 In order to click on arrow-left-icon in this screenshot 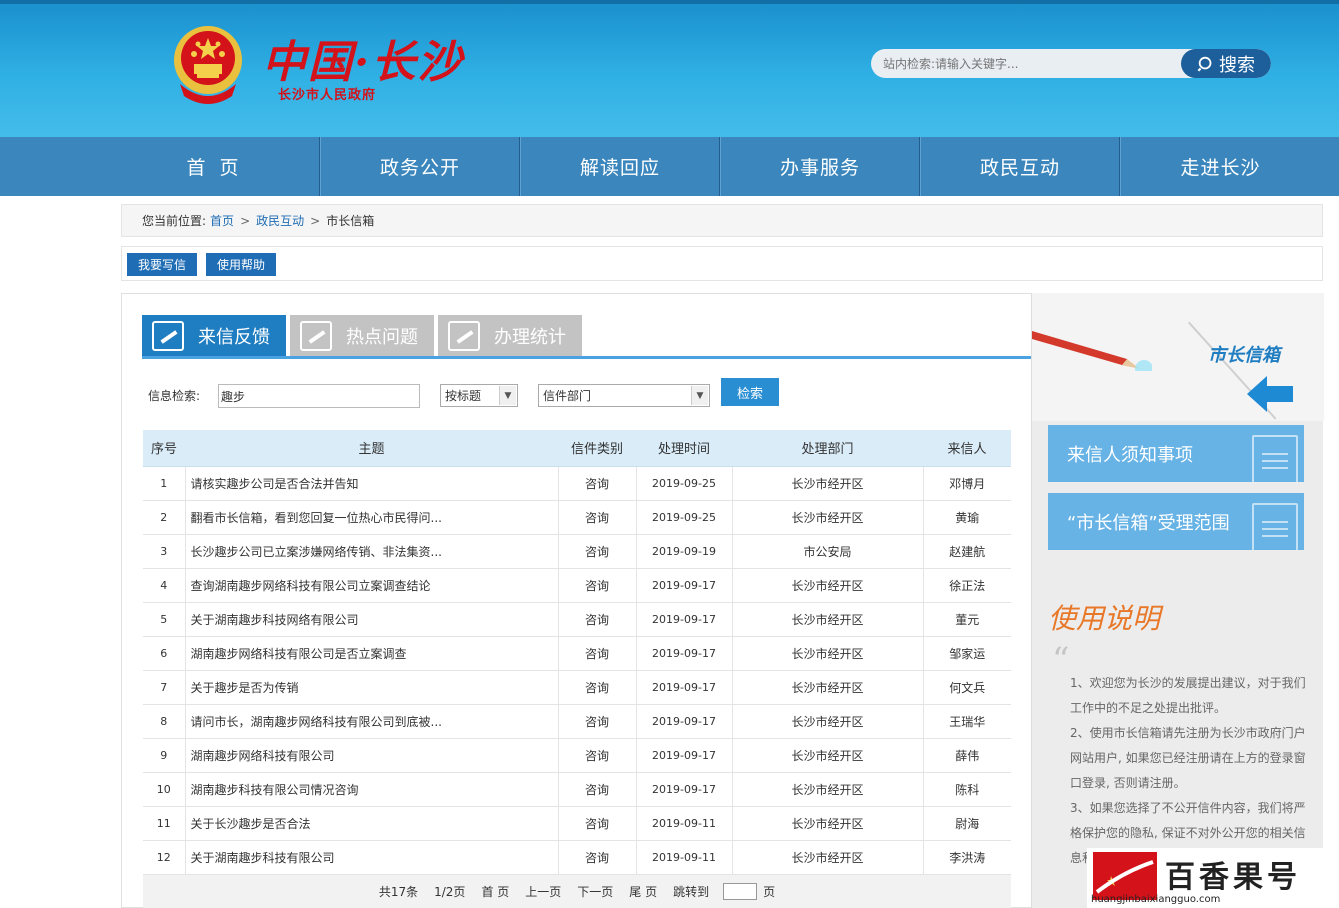, I will do `click(1270, 394)`.